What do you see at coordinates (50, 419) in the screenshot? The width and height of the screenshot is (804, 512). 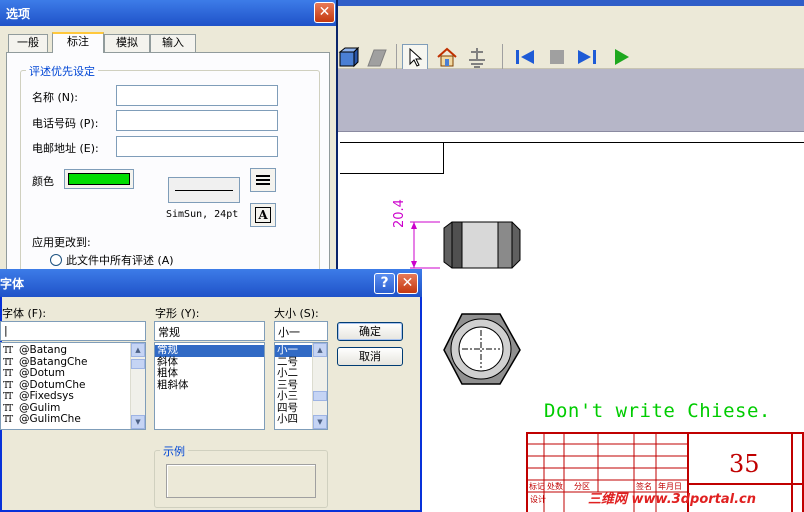 I see `list-item-label: @GulimChe` at bounding box center [50, 419].